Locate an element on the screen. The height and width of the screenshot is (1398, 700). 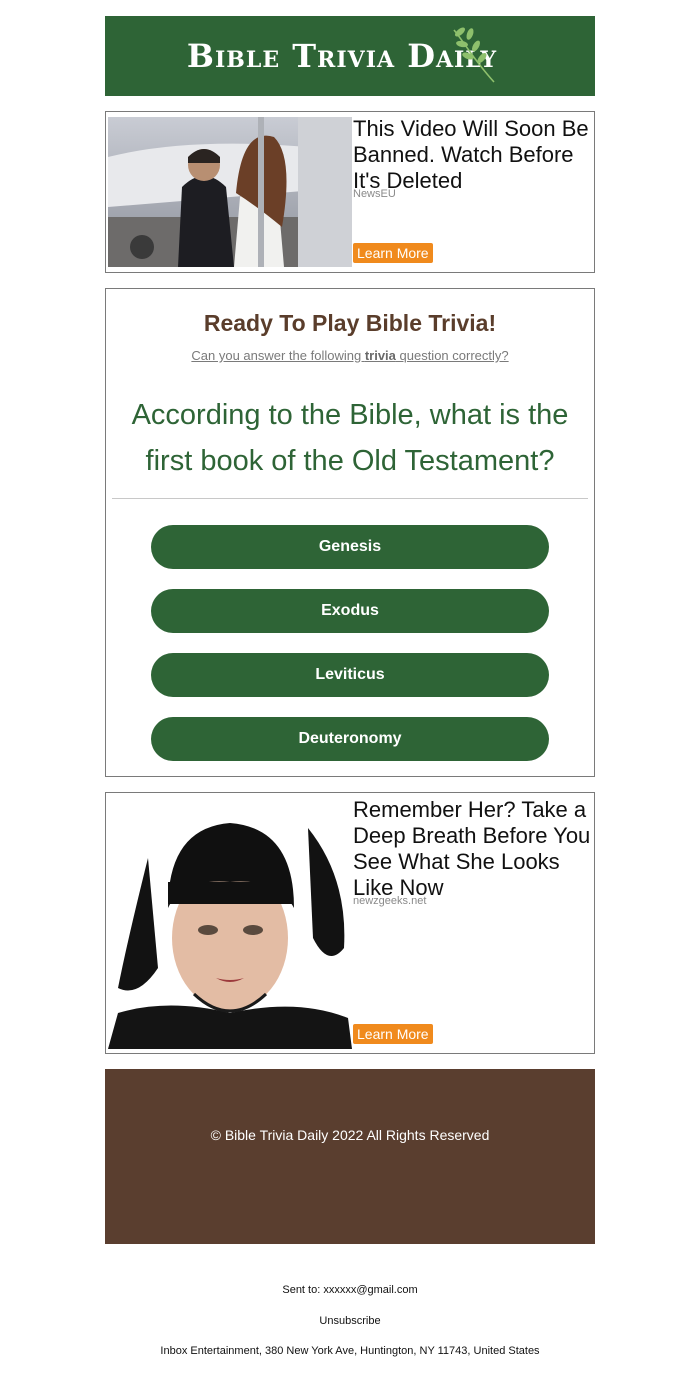
quiz-subtitle-pre: Can you answer the following is located at coordinates (278, 355).